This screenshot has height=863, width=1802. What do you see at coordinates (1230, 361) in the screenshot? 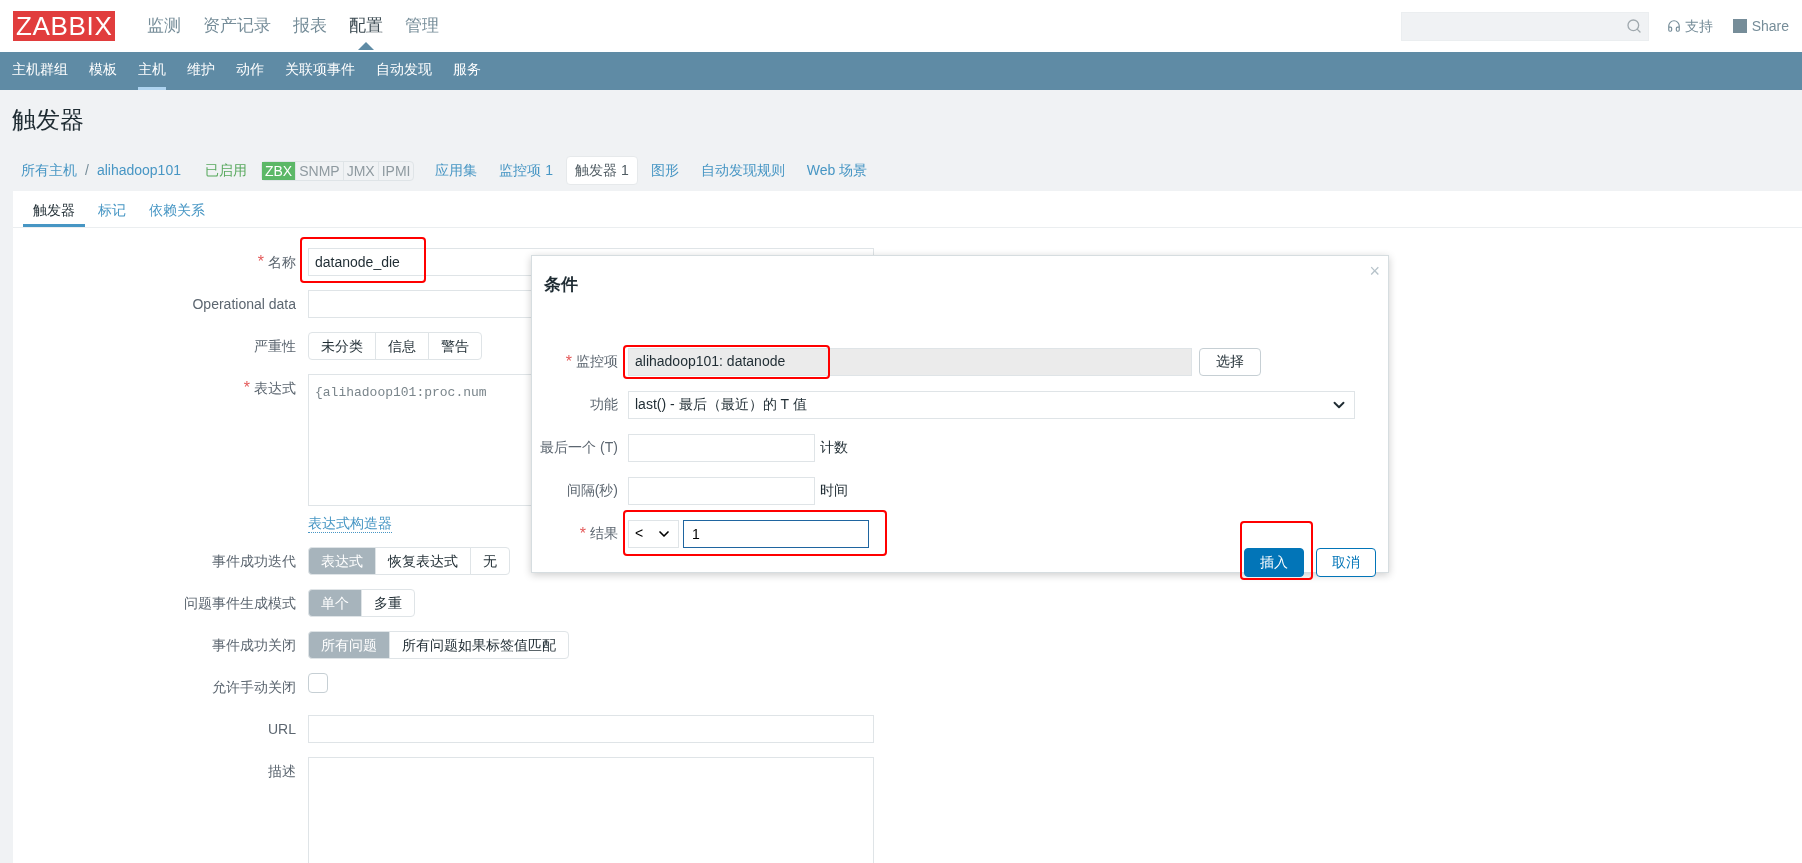
I see `select-button: 选择` at bounding box center [1230, 361].